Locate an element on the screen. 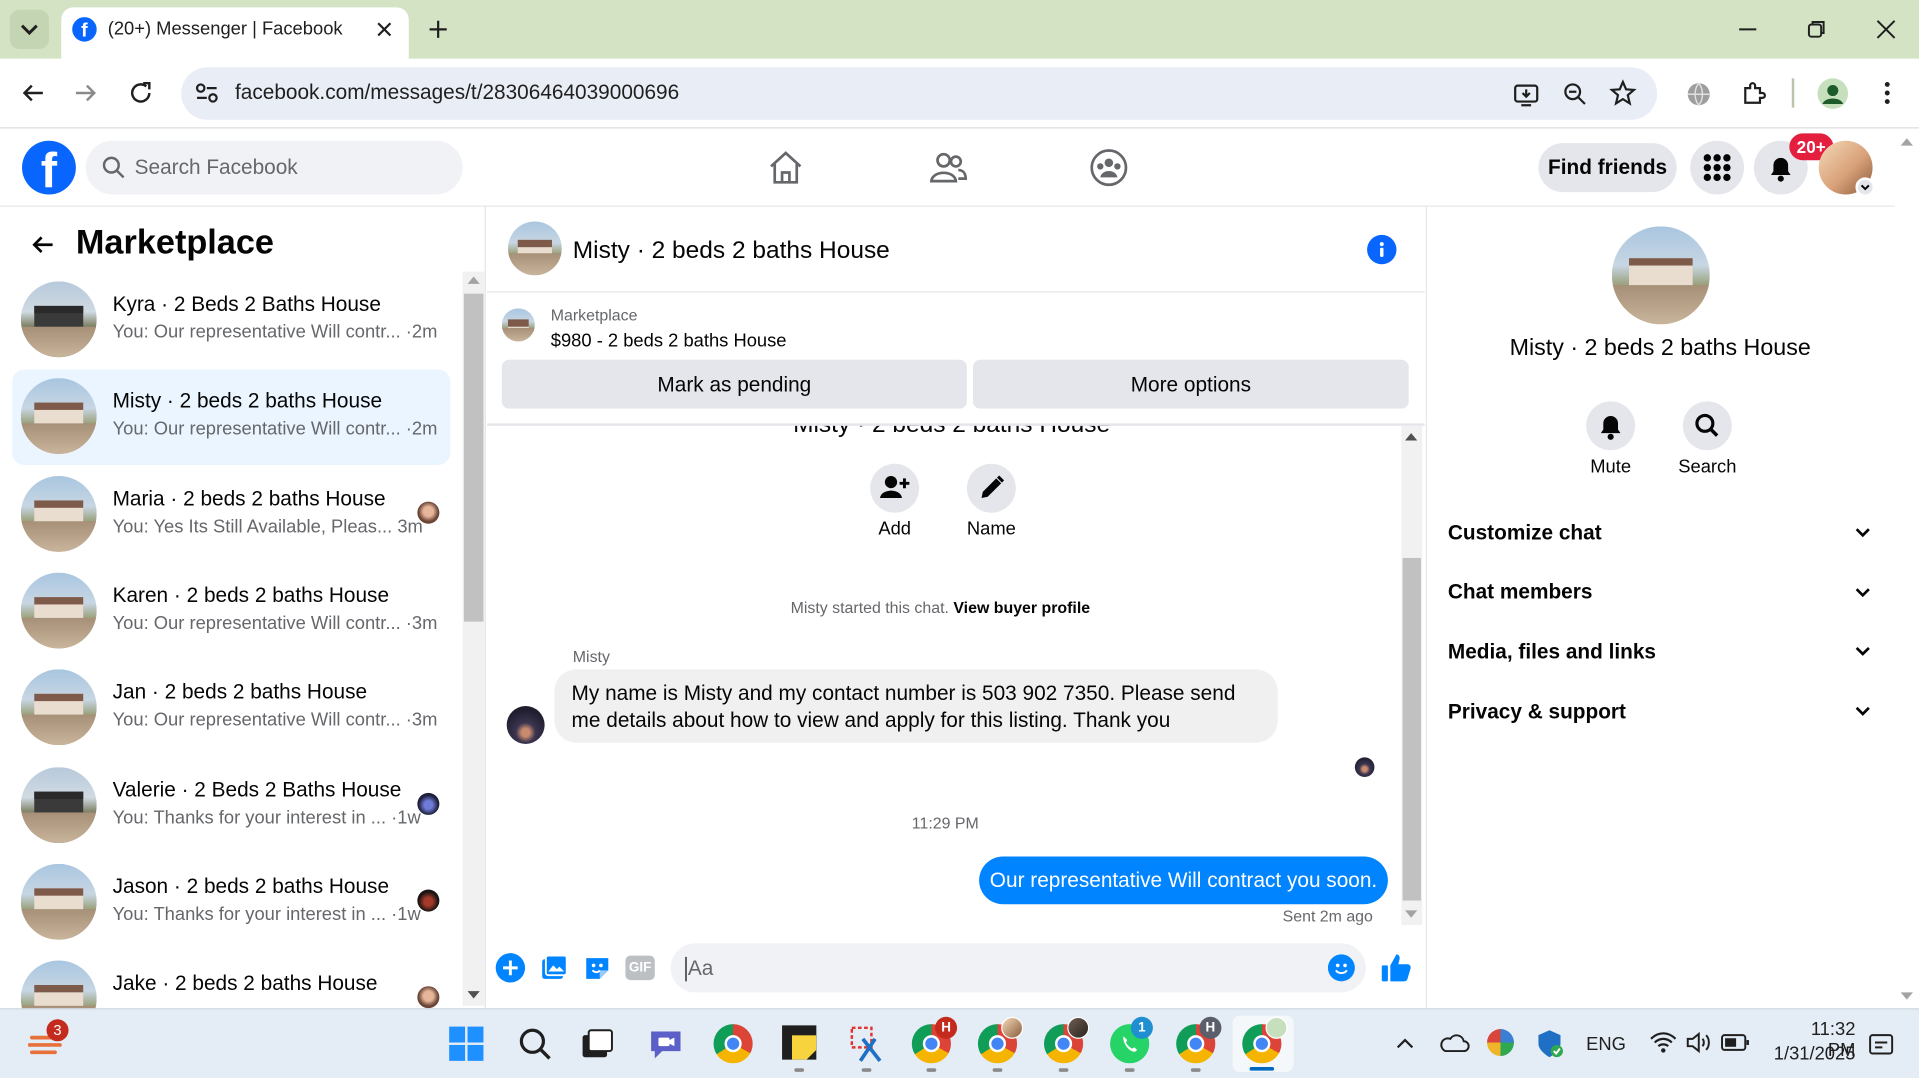  tab-search-button is located at coordinates (29, 29).